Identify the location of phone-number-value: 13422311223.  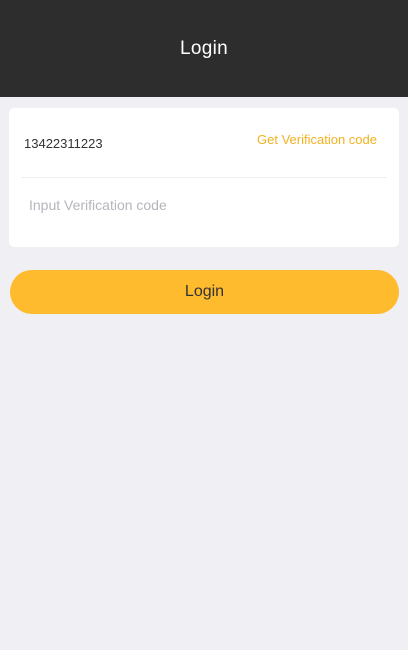
(63, 143).